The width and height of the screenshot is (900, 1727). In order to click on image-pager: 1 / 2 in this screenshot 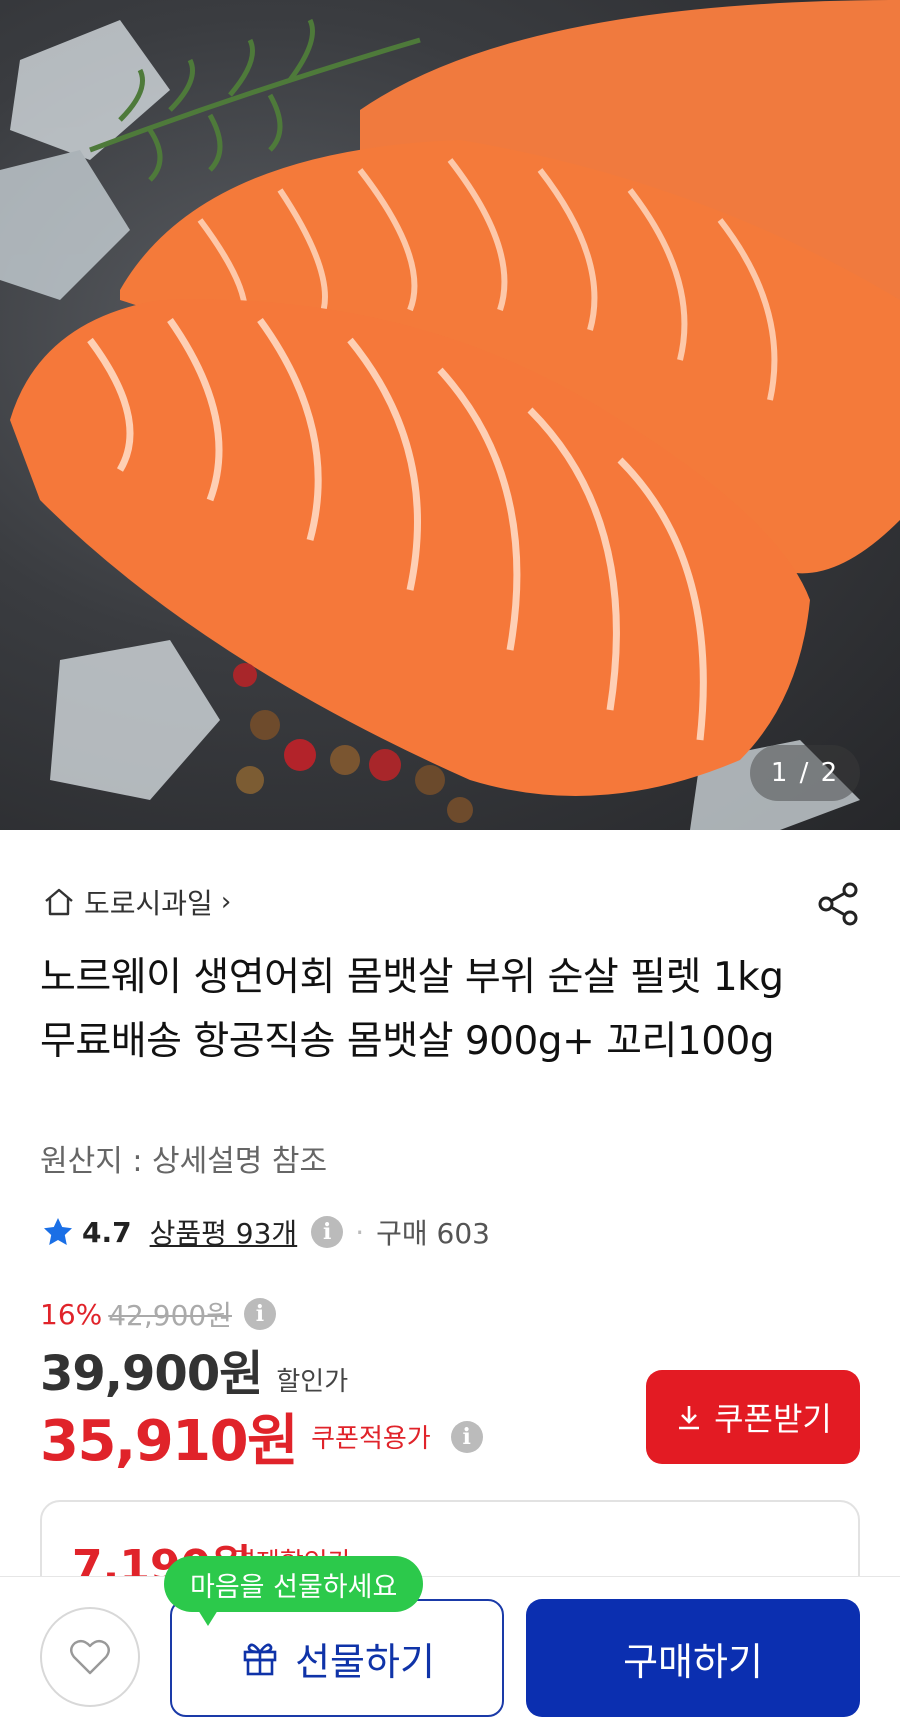, I will do `click(805, 773)`.